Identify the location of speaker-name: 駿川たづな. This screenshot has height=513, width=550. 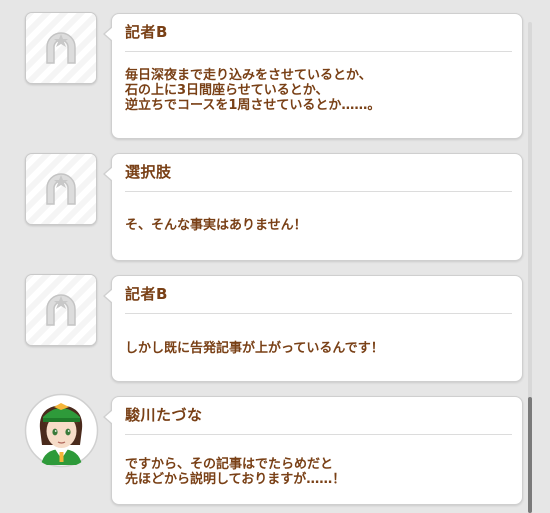
(164, 415).